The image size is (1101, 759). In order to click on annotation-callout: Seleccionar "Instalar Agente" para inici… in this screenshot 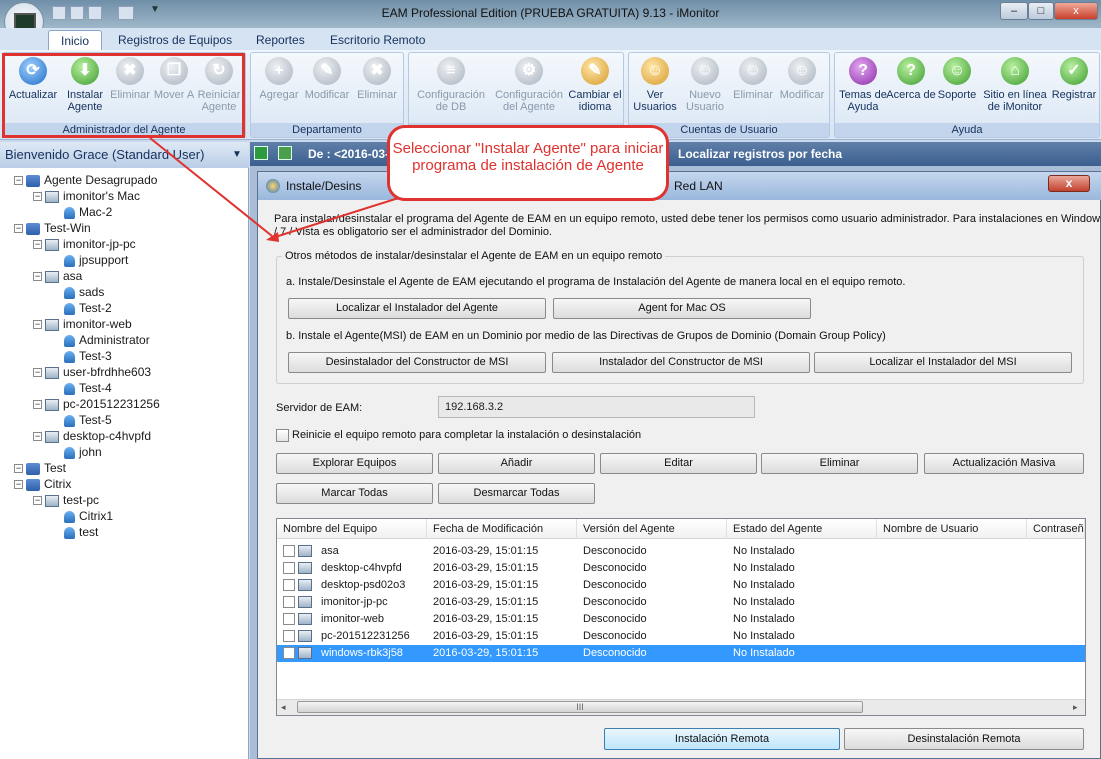, I will do `click(528, 163)`.